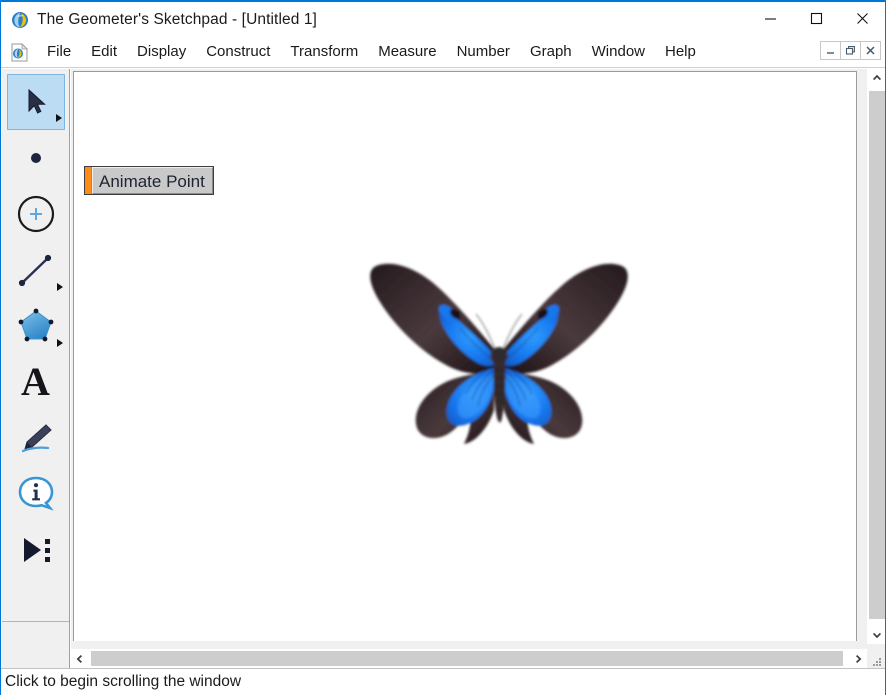 The height and width of the screenshot is (695, 886). Describe the element at coordinates (618, 52) in the screenshot. I see `menu-window: Window` at that location.